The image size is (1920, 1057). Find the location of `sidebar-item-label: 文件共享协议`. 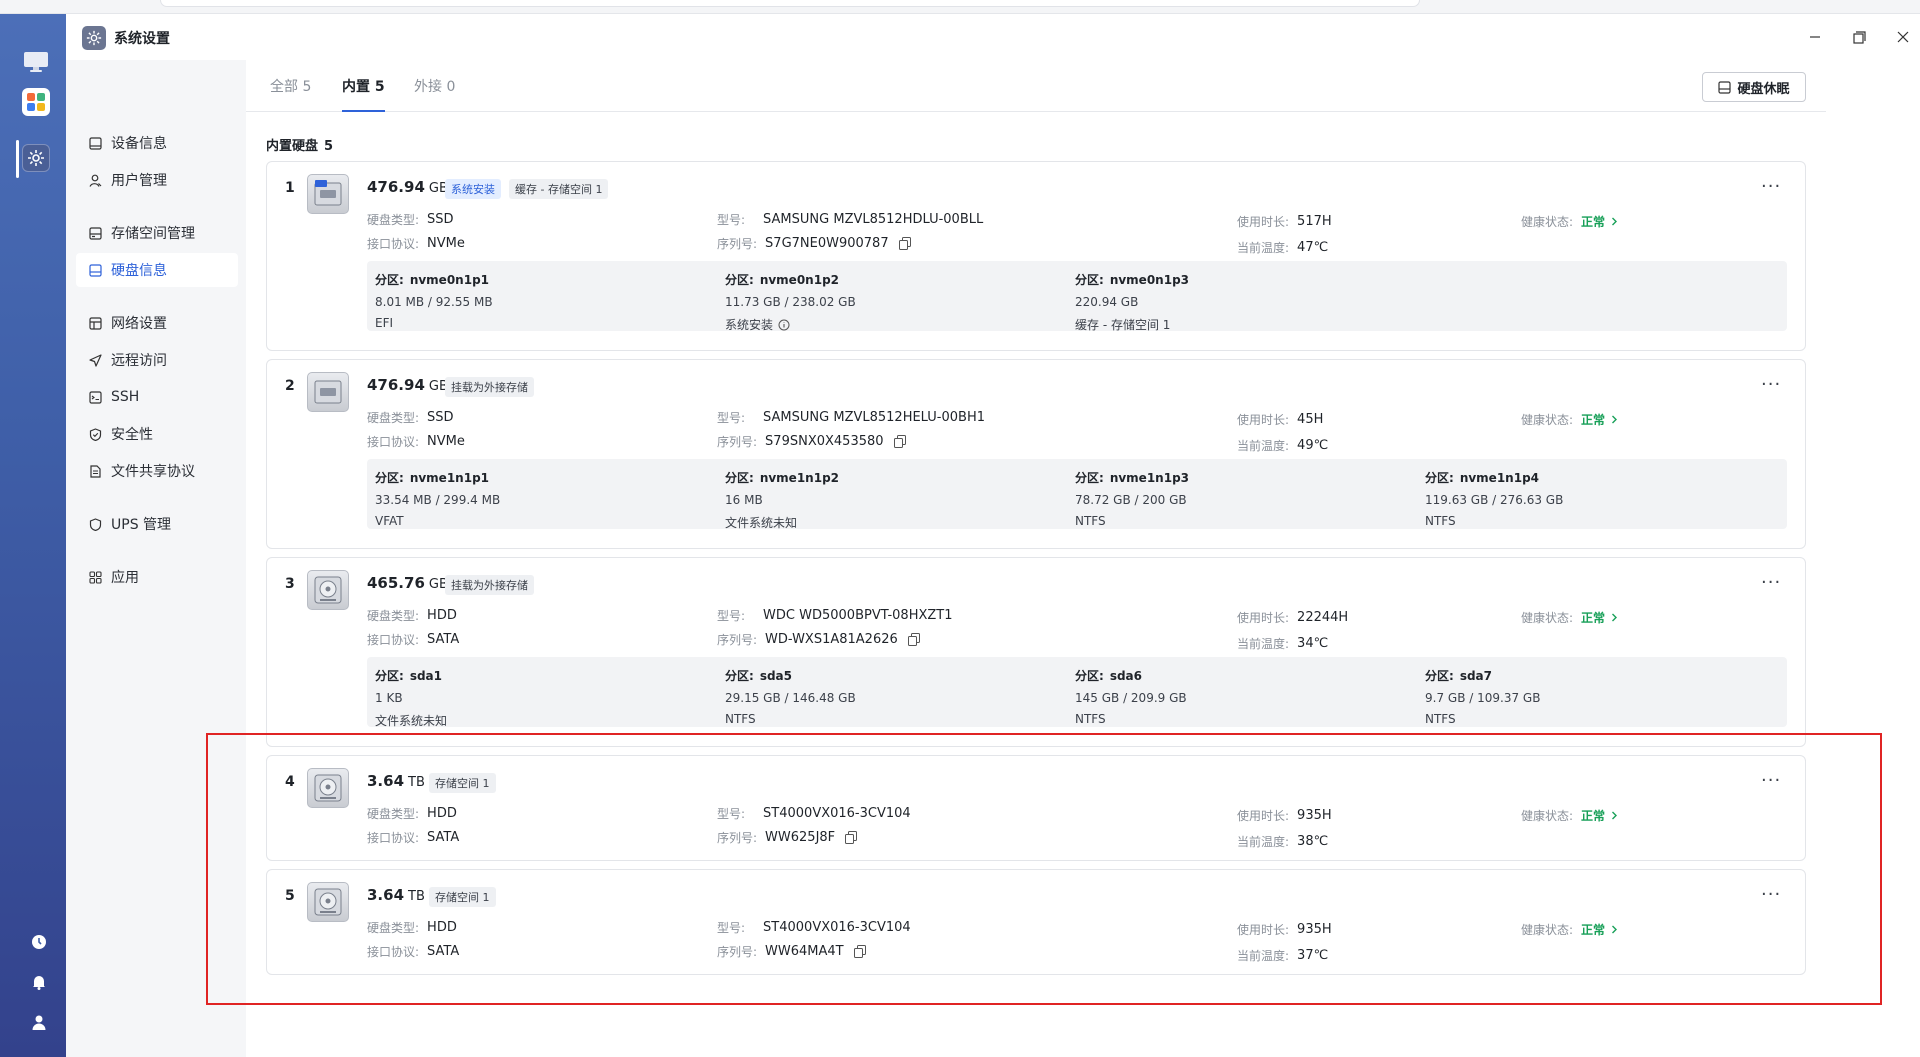

sidebar-item-label: 文件共享协议 is located at coordinates (153, 472).